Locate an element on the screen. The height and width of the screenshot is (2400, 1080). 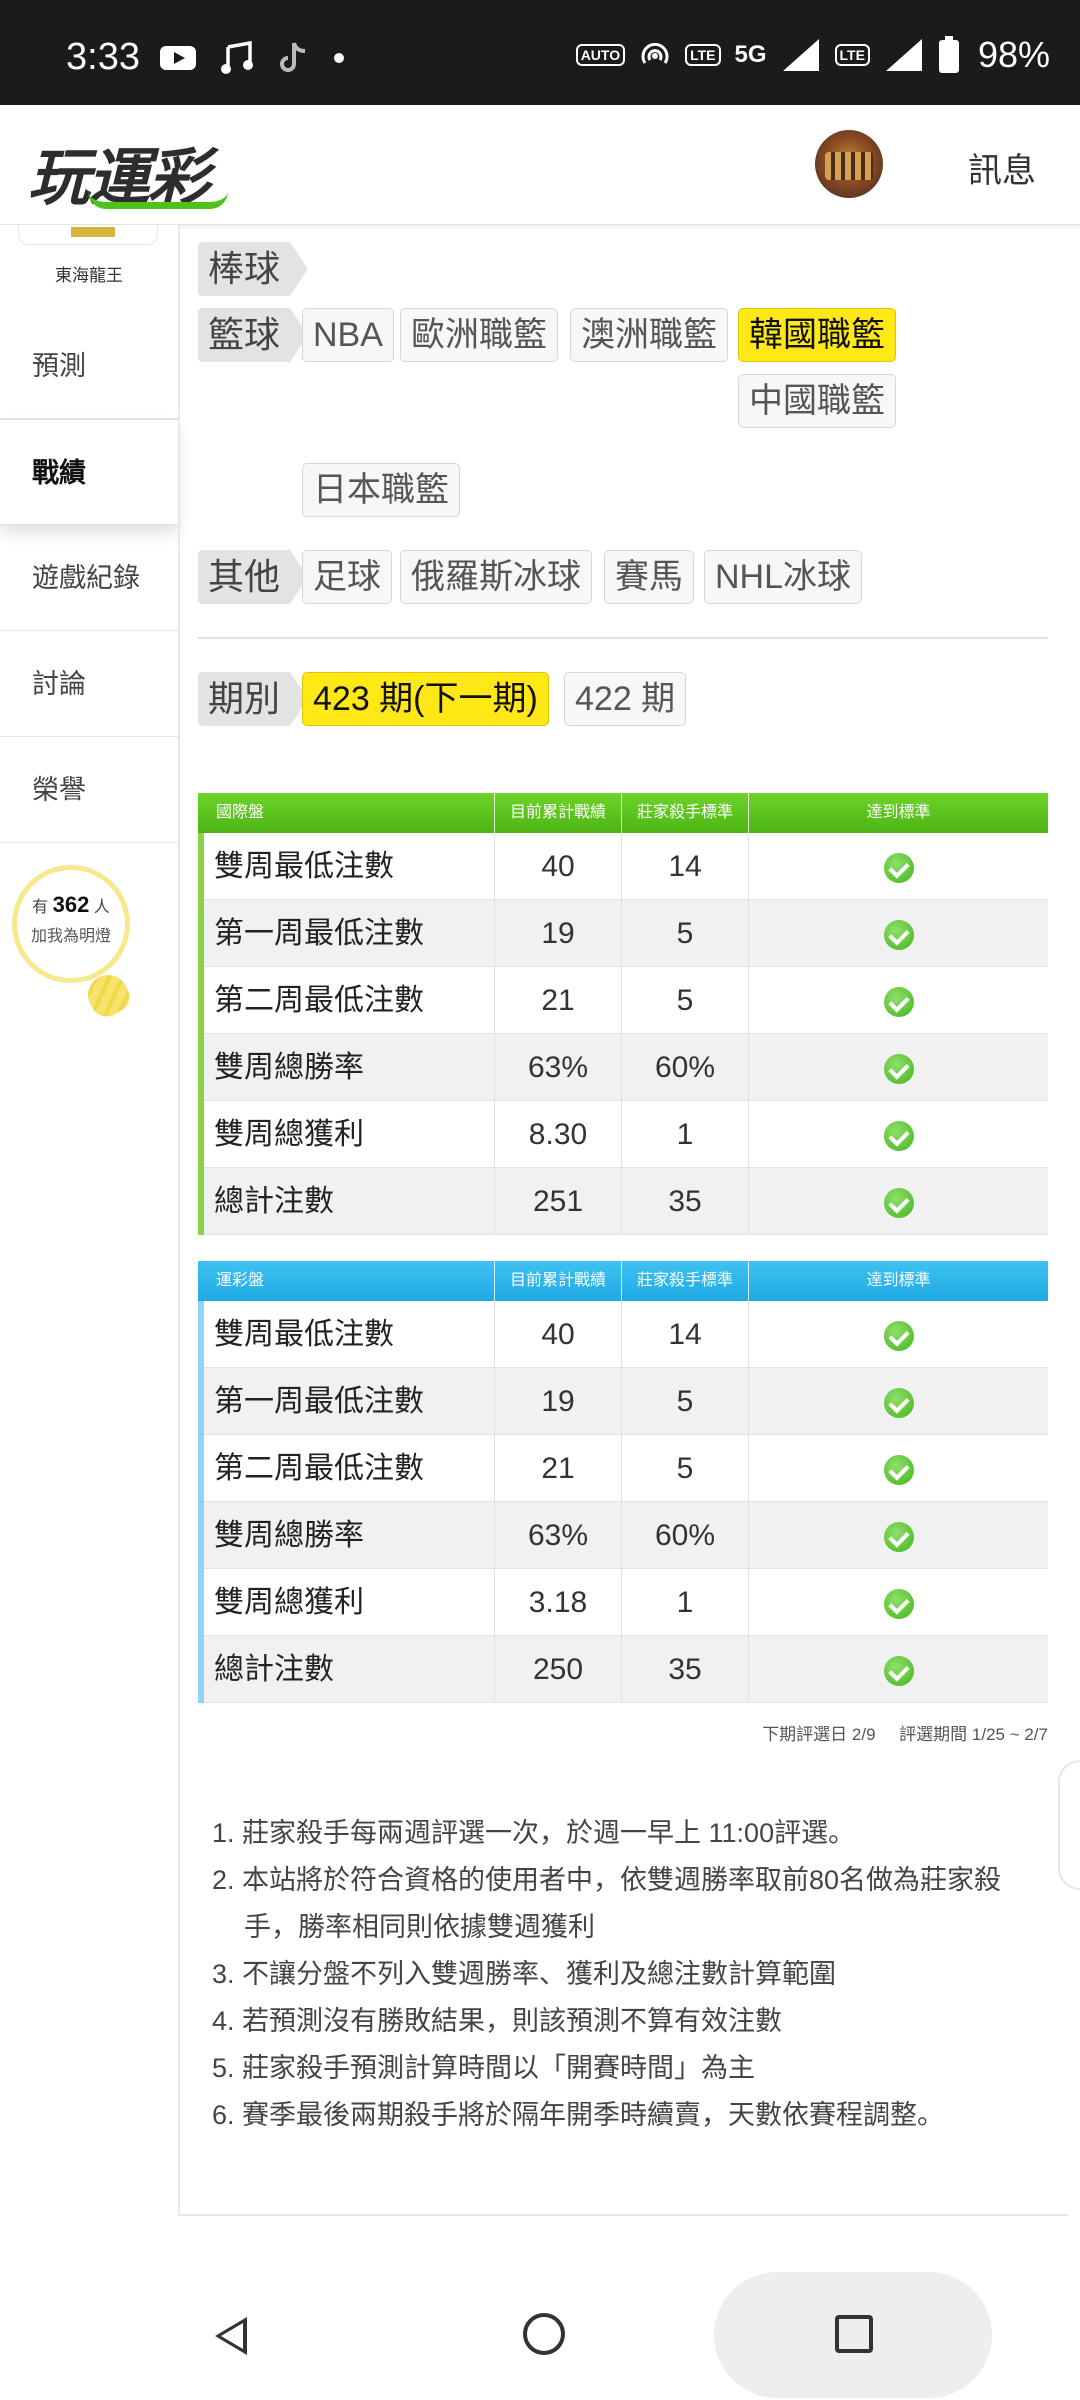
rule-item: 1. 莊家殺手每兩週評選一次，於週一早上 11:00評選。 is located at coordinates (534, 1833).